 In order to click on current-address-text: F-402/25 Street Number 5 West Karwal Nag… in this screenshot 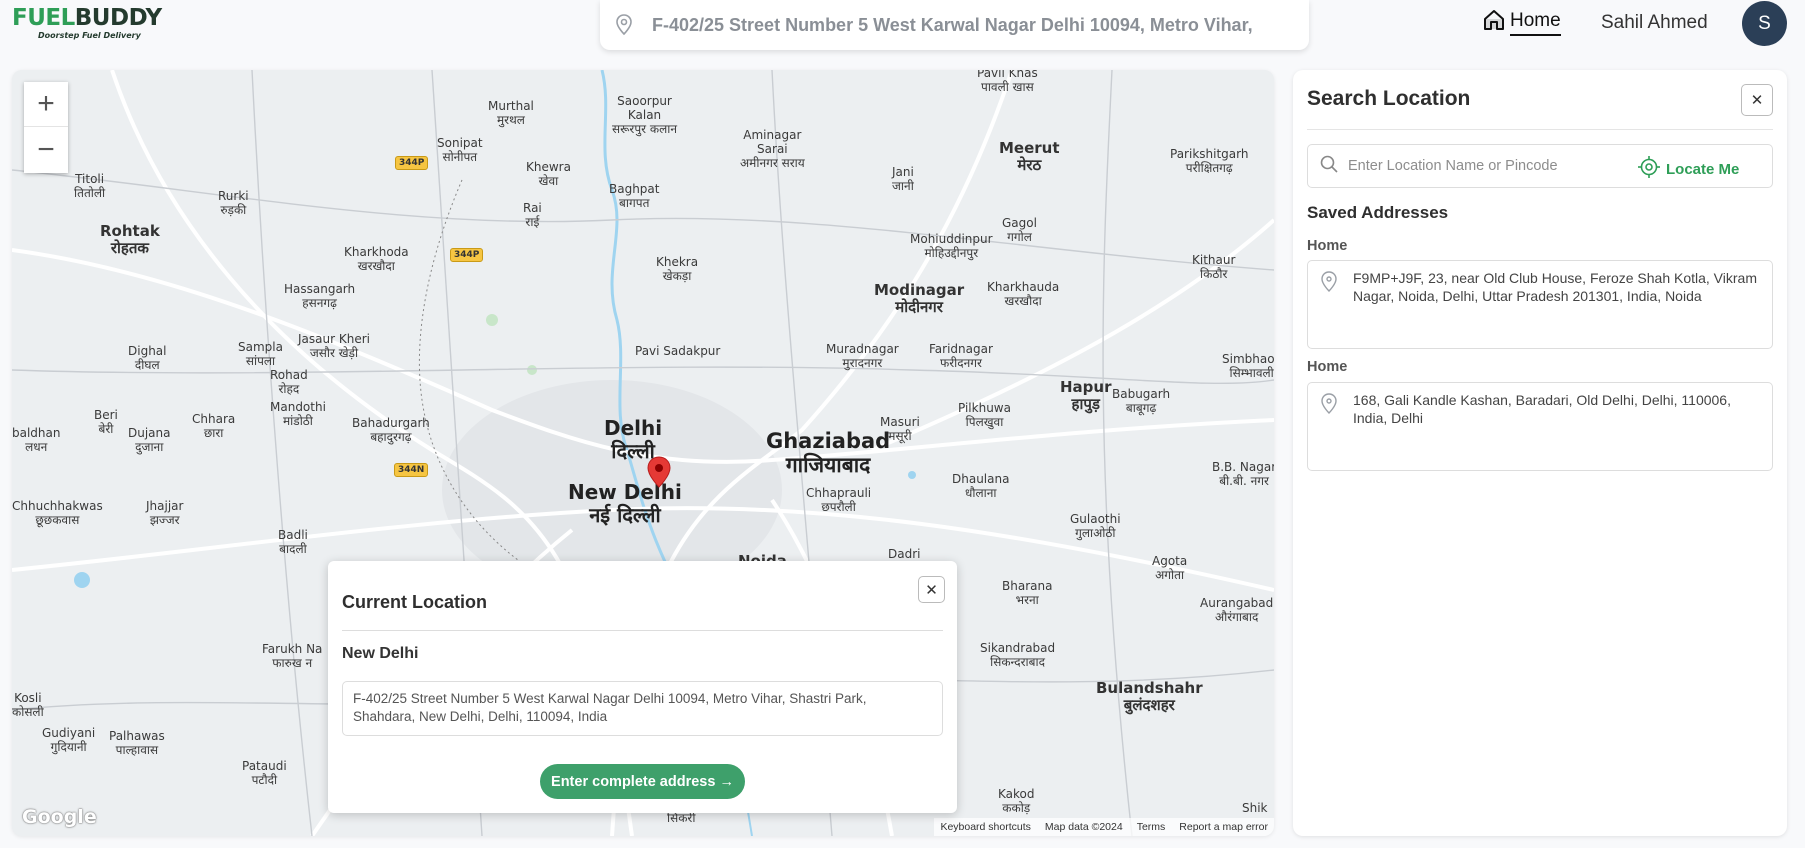, I will do `click(952, 24)`.